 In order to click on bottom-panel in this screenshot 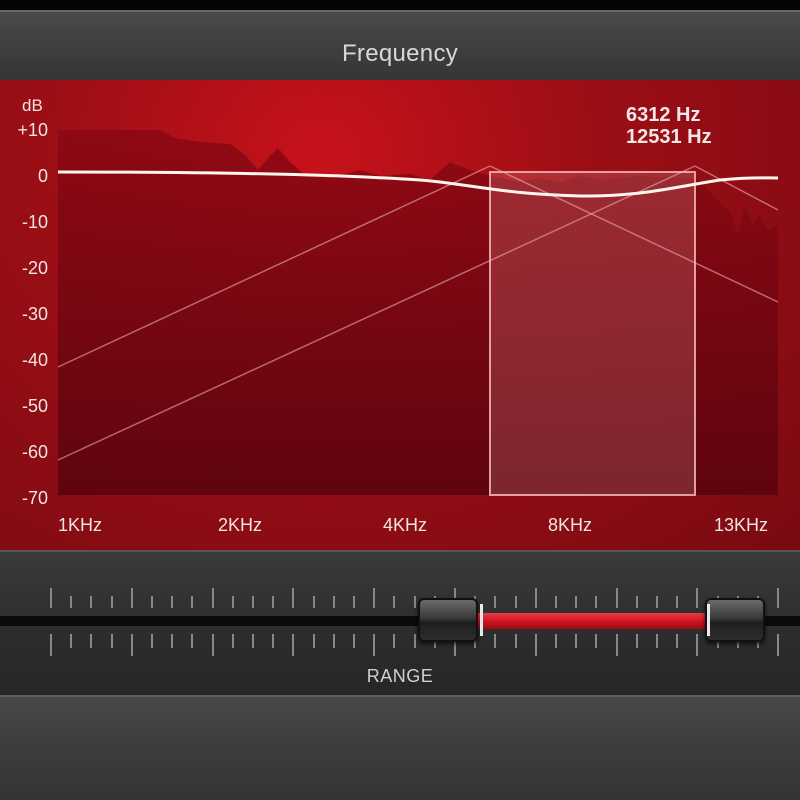, I will do `click(400, 747)`.